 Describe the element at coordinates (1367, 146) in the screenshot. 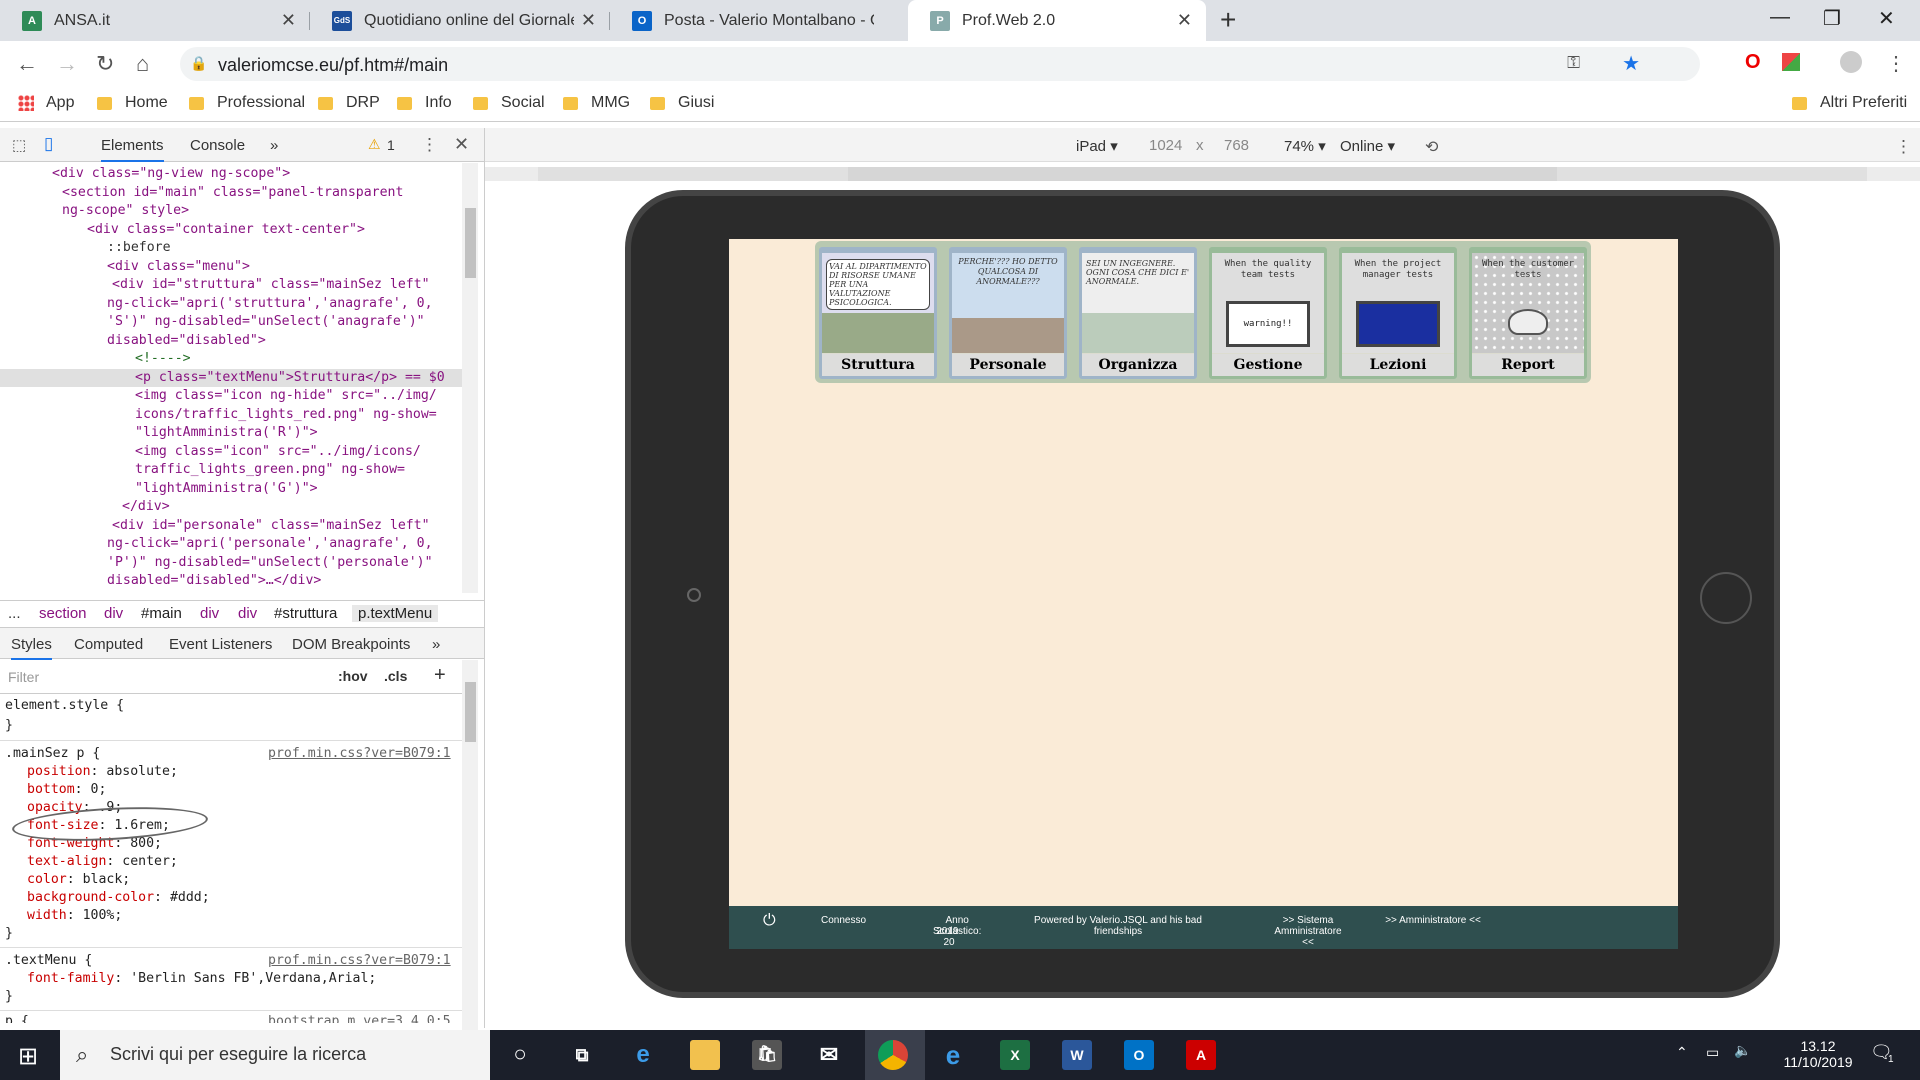

I see `network-throttle-select: Online ▾` at that location.